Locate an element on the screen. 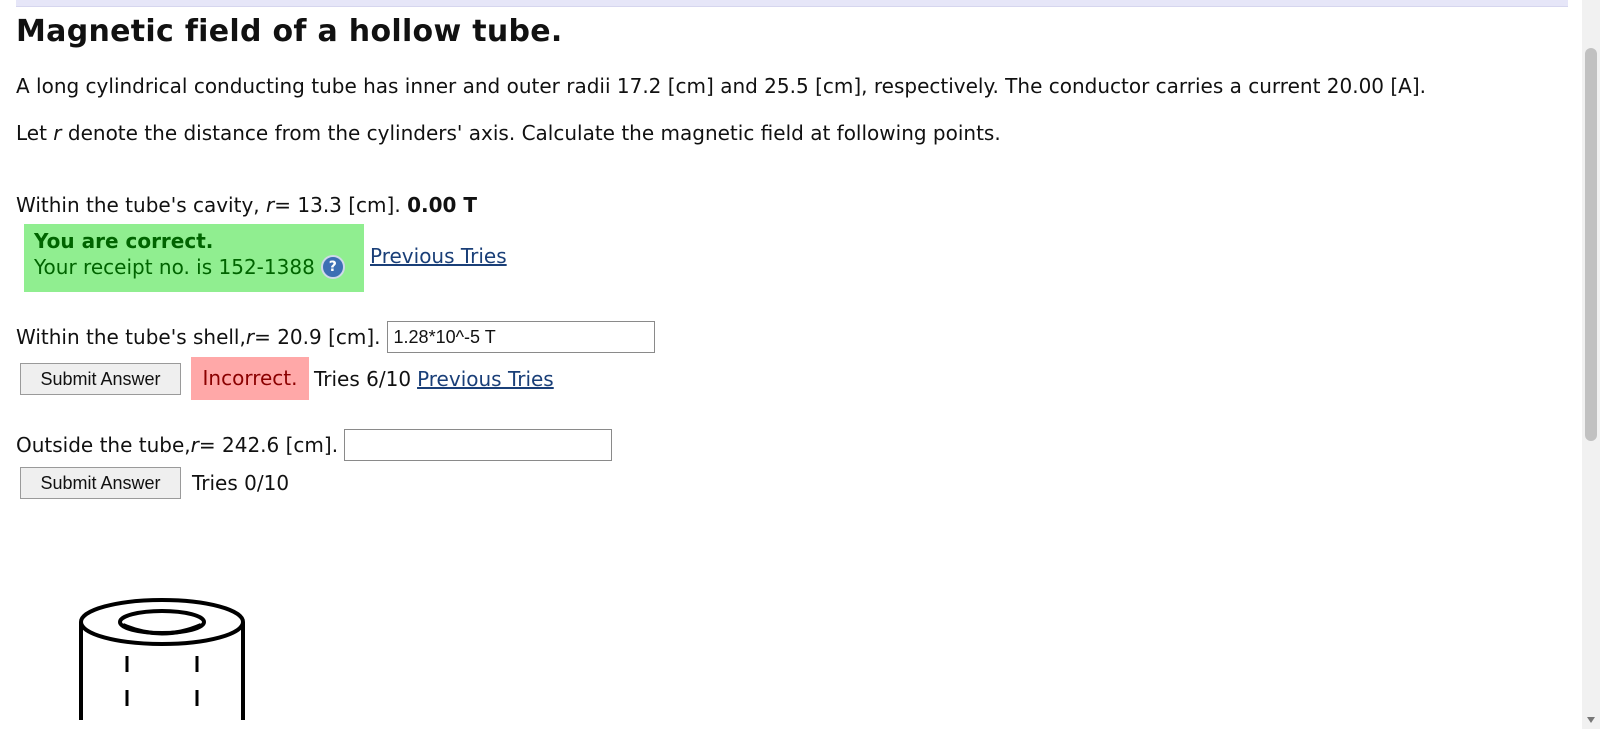  scroll-down-arrow-icon is located at coordinates (1591, 720).